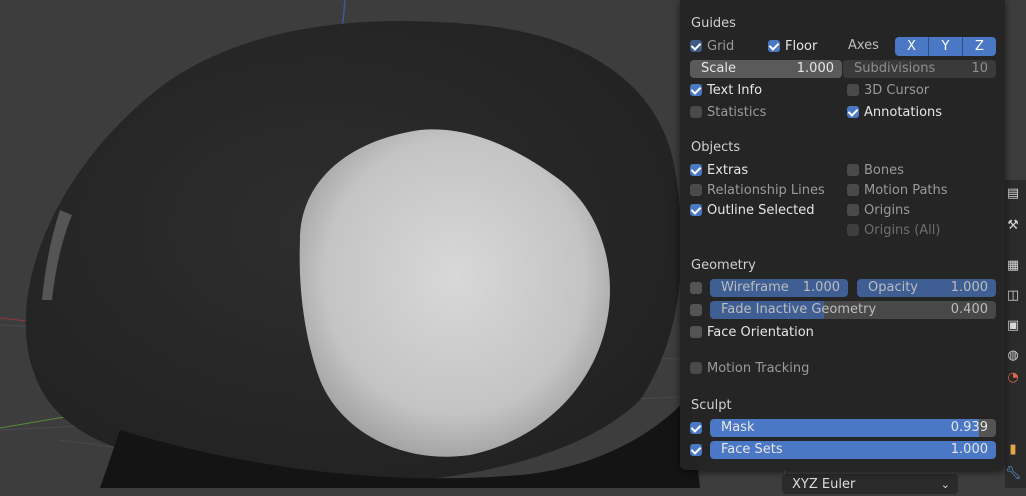  What do you see at coordinates (1013, 356) in the screenshot?
I see `view-layer-icon: ◍` at bounding box center [1013, 356].